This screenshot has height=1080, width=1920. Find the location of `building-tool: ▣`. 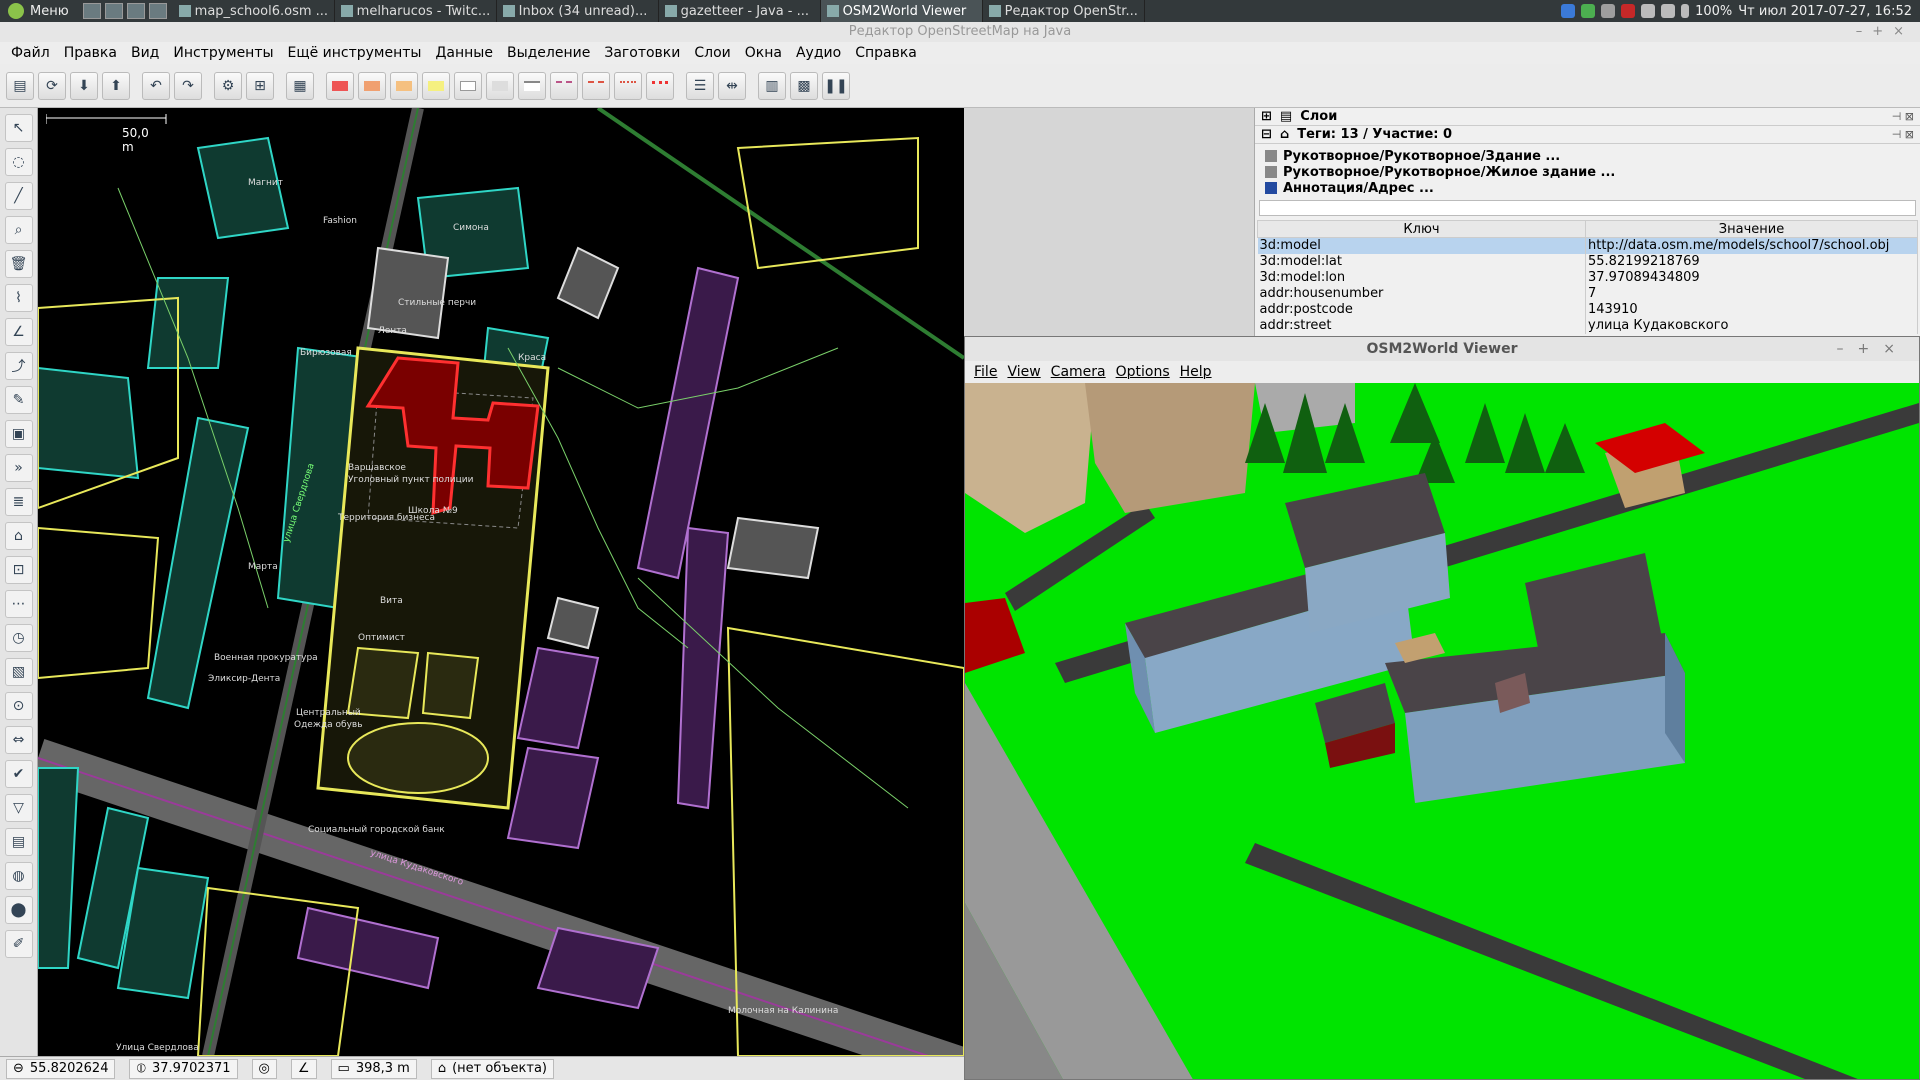

building-tool: ▣ is located at coordinates (18, 434).